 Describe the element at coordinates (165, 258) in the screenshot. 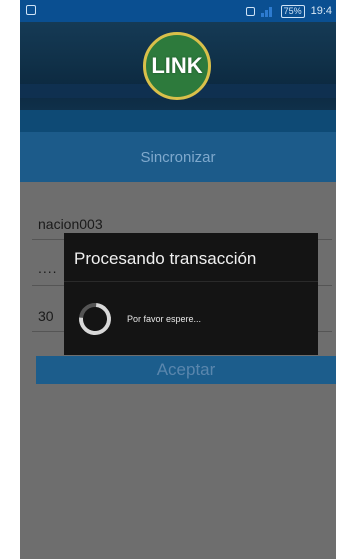

I see `dialog-title: Procesando transacción` at that location.